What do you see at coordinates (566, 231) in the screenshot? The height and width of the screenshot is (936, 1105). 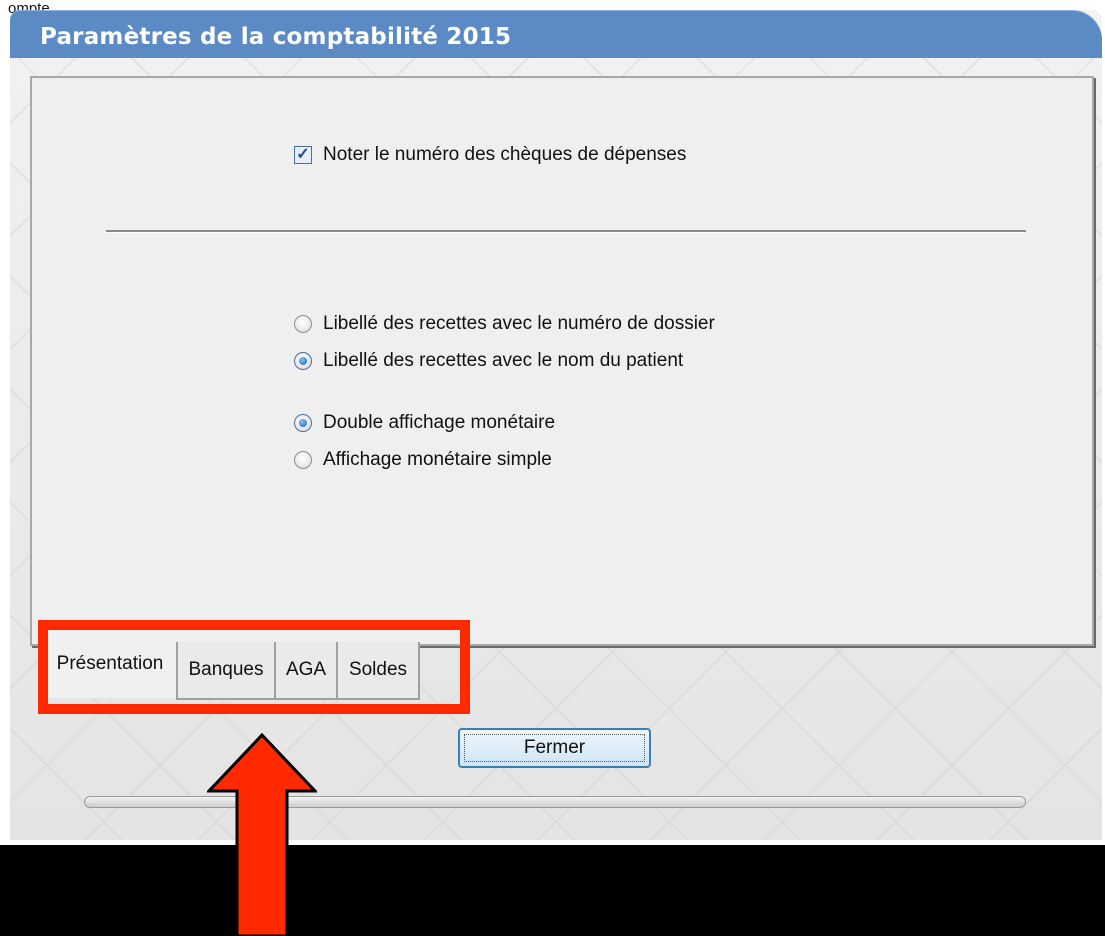 I see `section-divider` at bounding box center [566, 231].